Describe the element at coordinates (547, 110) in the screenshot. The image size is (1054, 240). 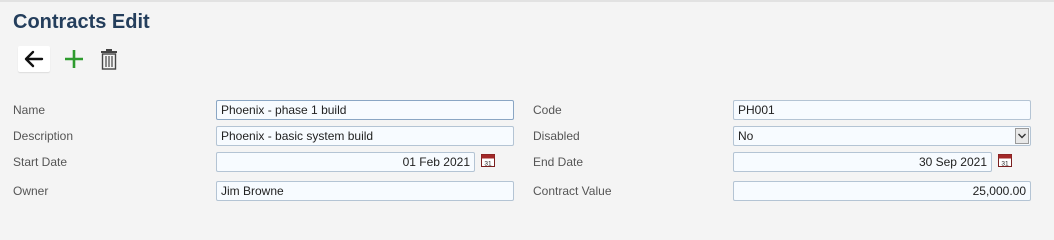
I see `code-label: Code` at that location.